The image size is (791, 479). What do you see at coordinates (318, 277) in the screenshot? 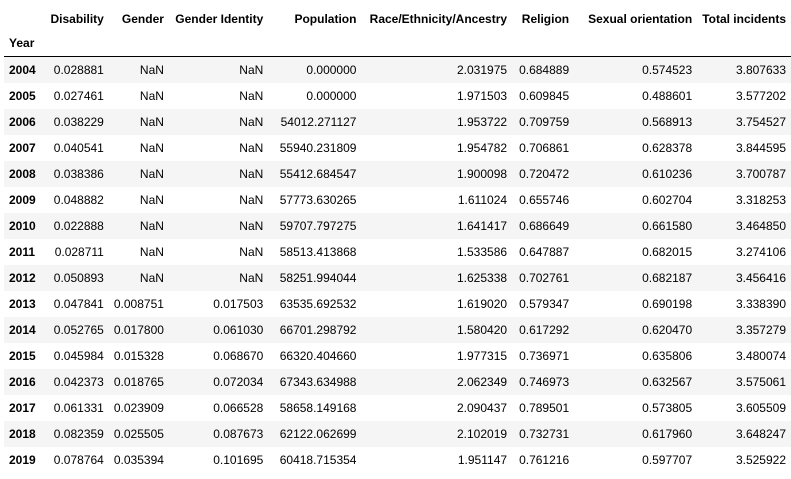
I see `table-cell: 58251.994044` at bounding box center [318, 277].